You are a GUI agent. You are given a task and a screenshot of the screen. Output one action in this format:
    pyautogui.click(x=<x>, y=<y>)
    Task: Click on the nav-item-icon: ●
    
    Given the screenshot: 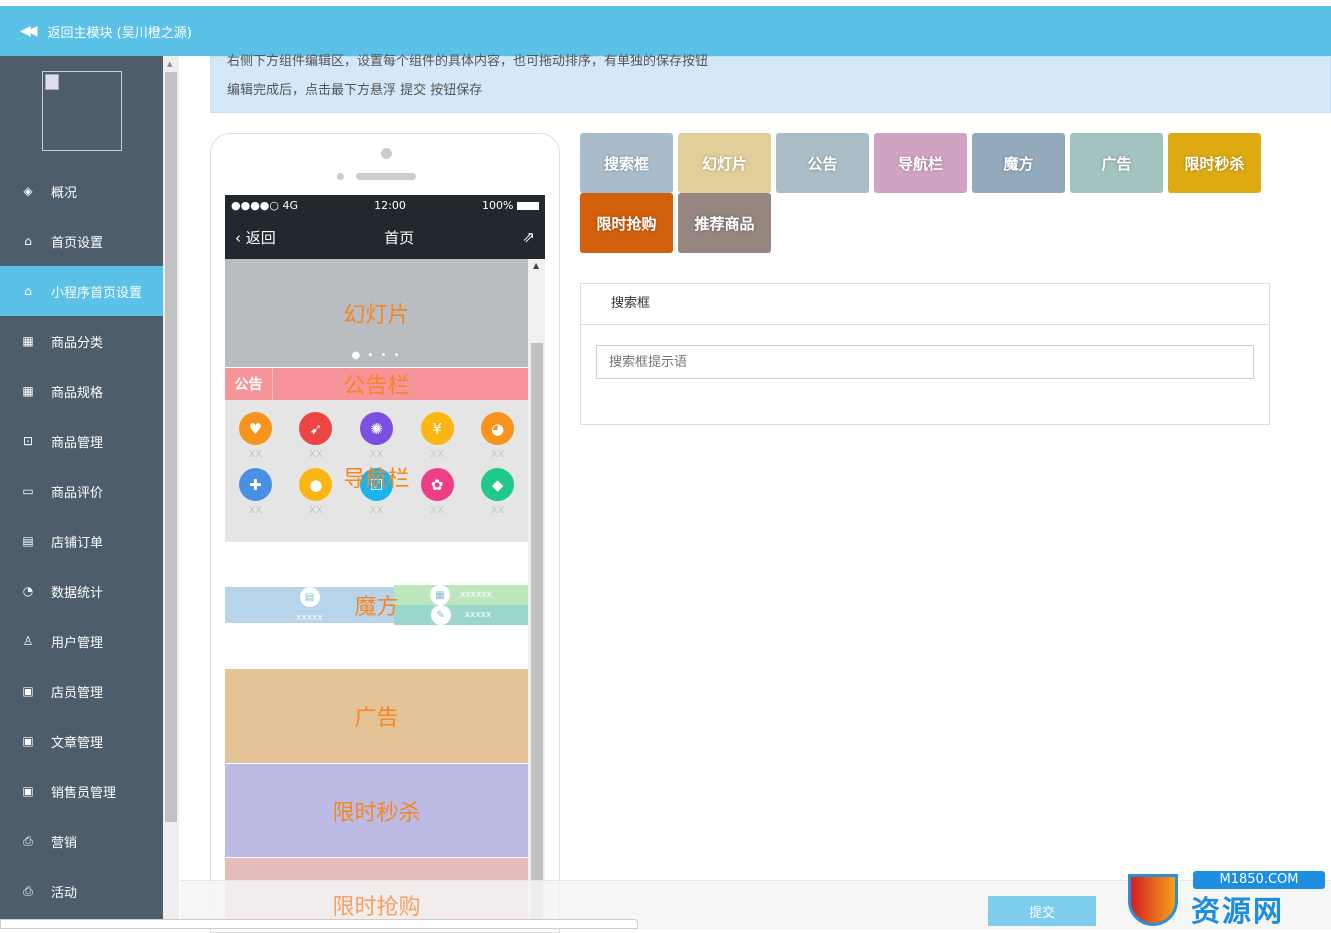 What is the action you would take?
    pyautogui.click(x=316, y=484)
    